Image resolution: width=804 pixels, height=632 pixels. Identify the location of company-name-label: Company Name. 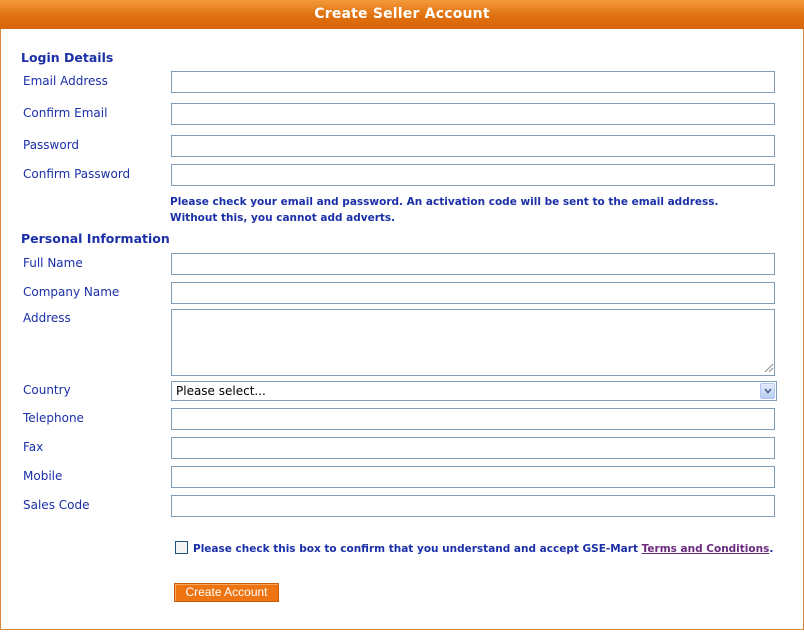
(71, 292).